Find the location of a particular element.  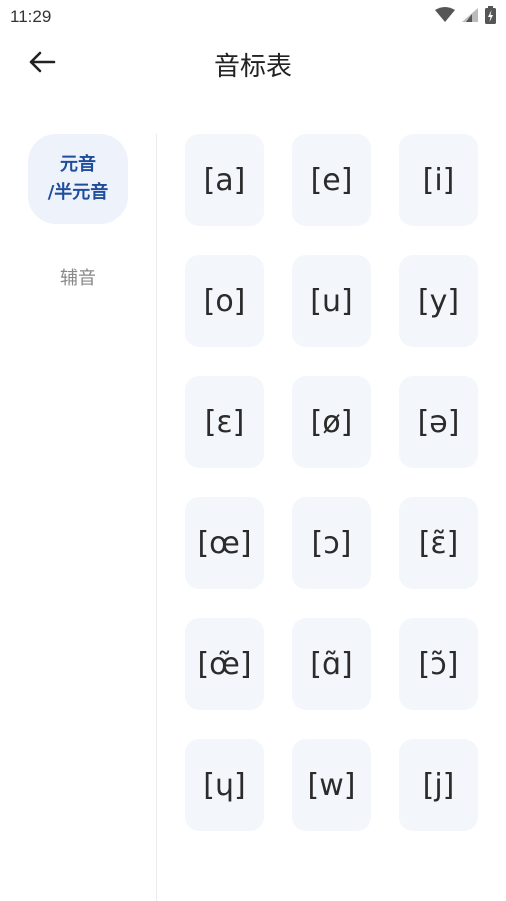

sidebar-item-label-line2: /半元音 is located at coordinates (78, 192).